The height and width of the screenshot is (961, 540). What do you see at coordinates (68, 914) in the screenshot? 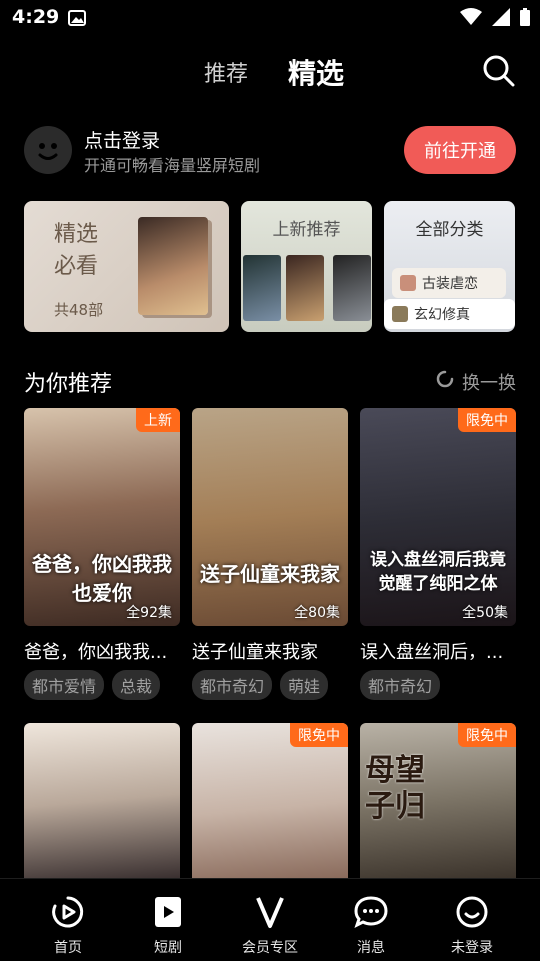
I see `play-circle-icon` at bounding box center [68, 914].